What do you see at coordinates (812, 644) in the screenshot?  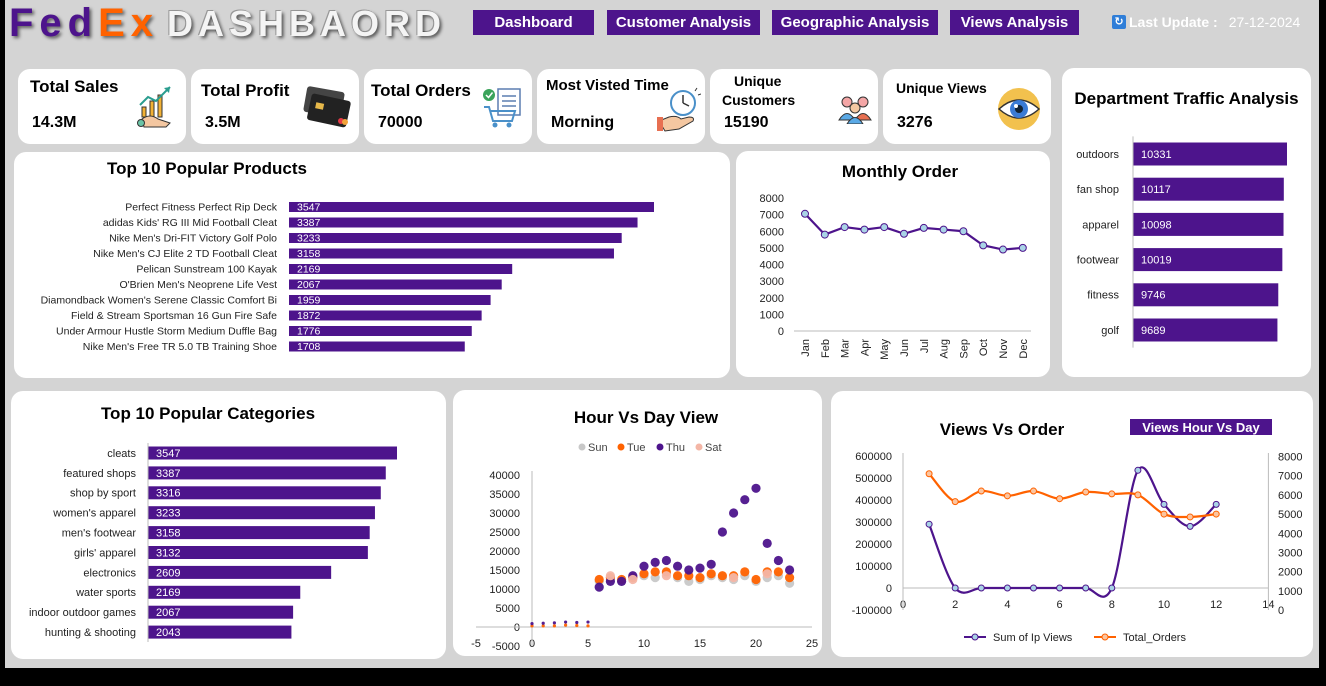 I see `x-tick-label: 25` at bounding box center [812, 644].